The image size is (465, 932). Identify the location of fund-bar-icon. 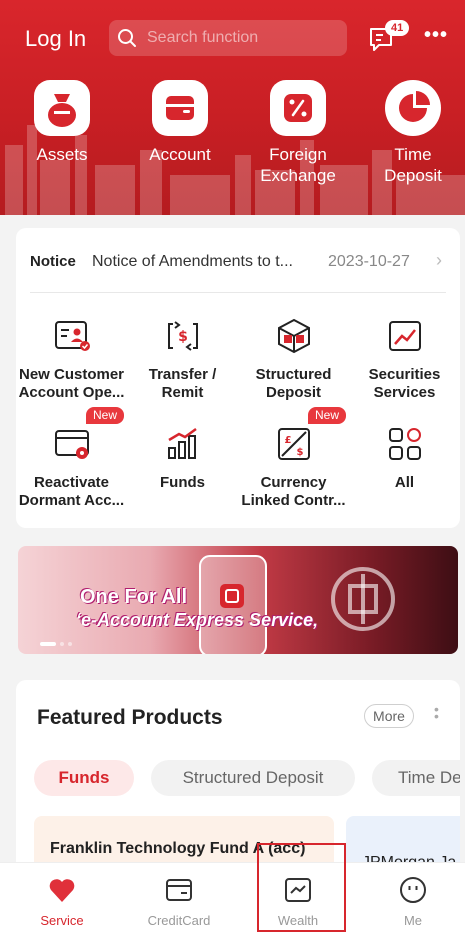
(183, 444).